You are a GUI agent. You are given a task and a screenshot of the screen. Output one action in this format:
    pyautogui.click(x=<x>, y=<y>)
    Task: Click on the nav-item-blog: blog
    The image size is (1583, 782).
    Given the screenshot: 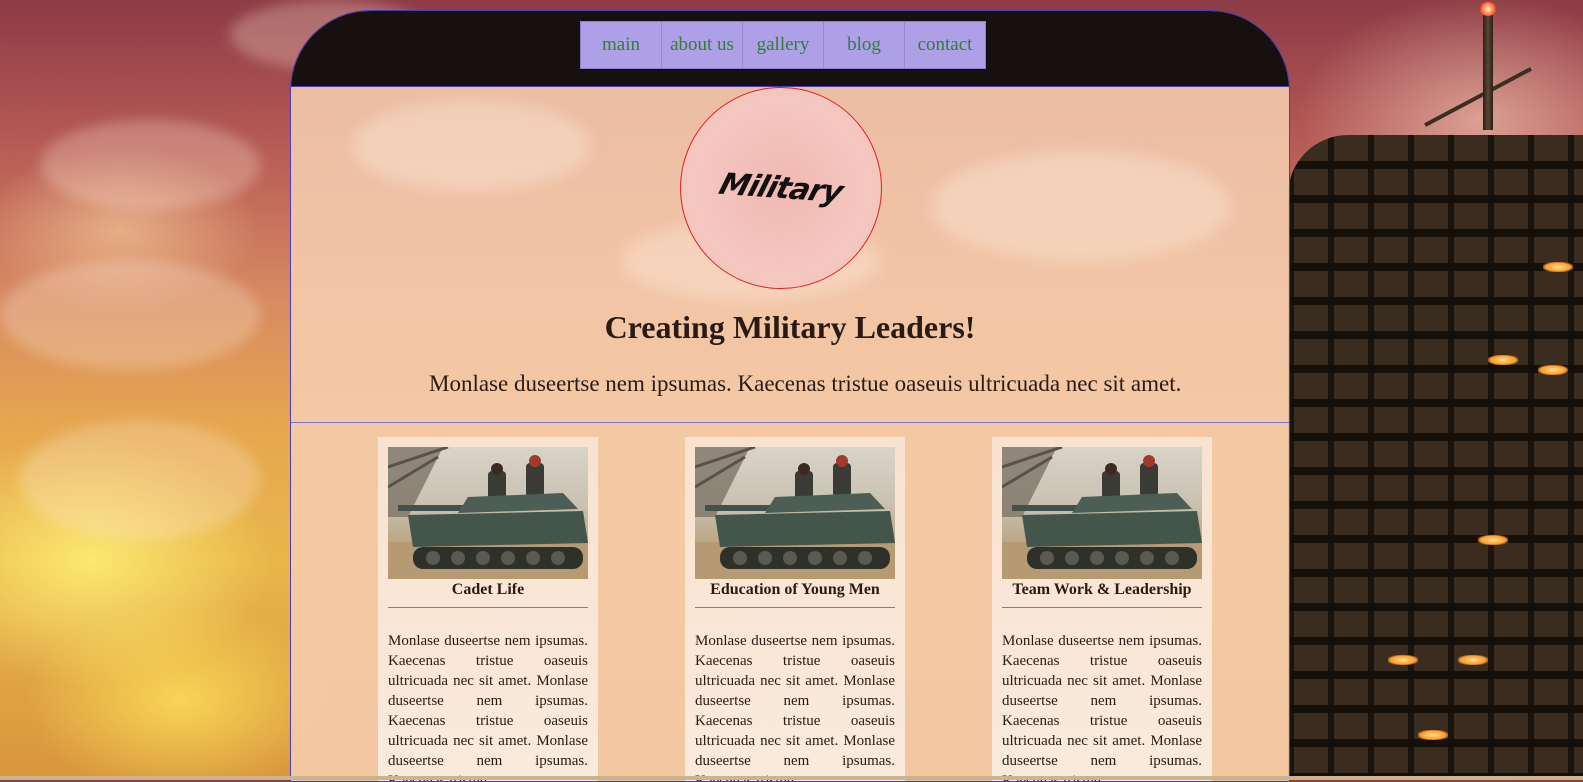 What is the action you would take?
    pyautogui.click(x=864, y=45)
    